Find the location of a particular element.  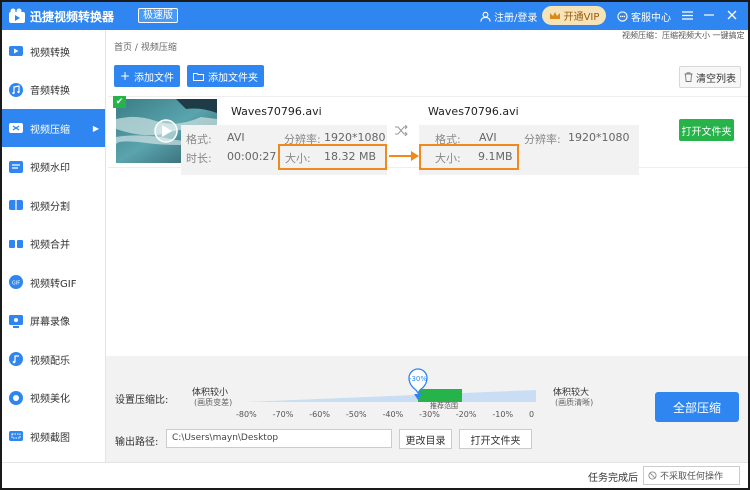

slider-value-text: -30% is located at coordinates (418, 379).